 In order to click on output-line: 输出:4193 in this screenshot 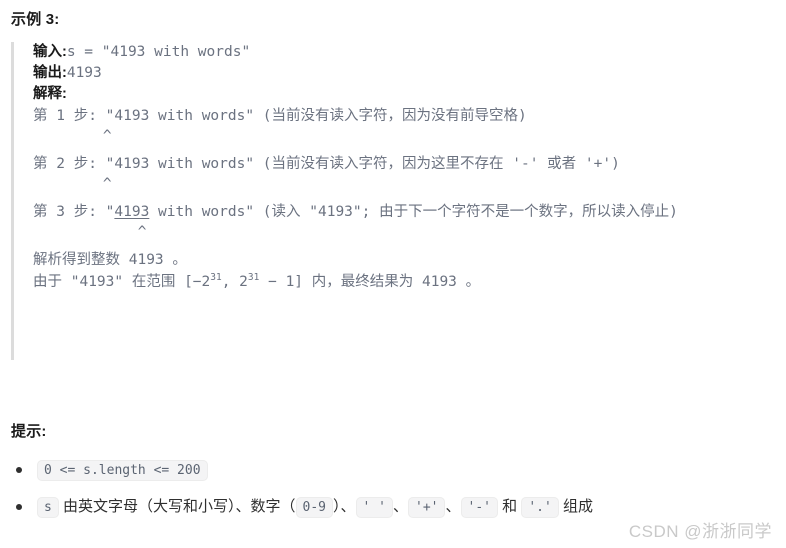, I will do `click(402, 73)`.